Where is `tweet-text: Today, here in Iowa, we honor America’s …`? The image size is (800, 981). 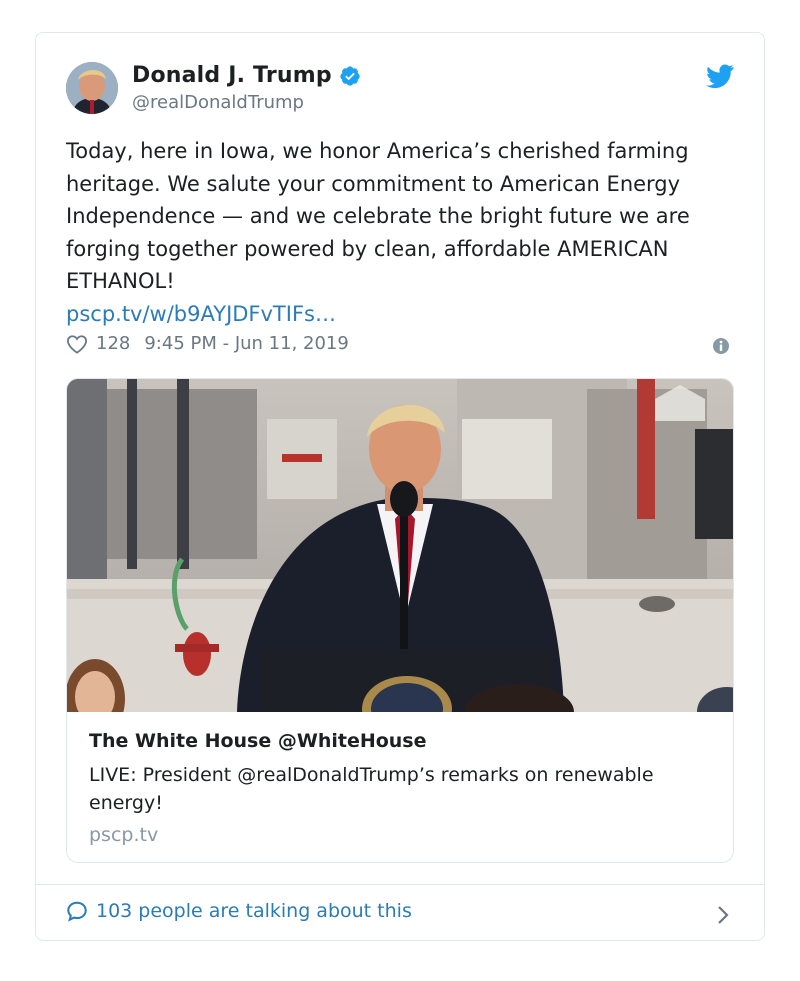 tweet-text: Today, here in Iowa, we honor America’s … is located at coordinates (378, 216).